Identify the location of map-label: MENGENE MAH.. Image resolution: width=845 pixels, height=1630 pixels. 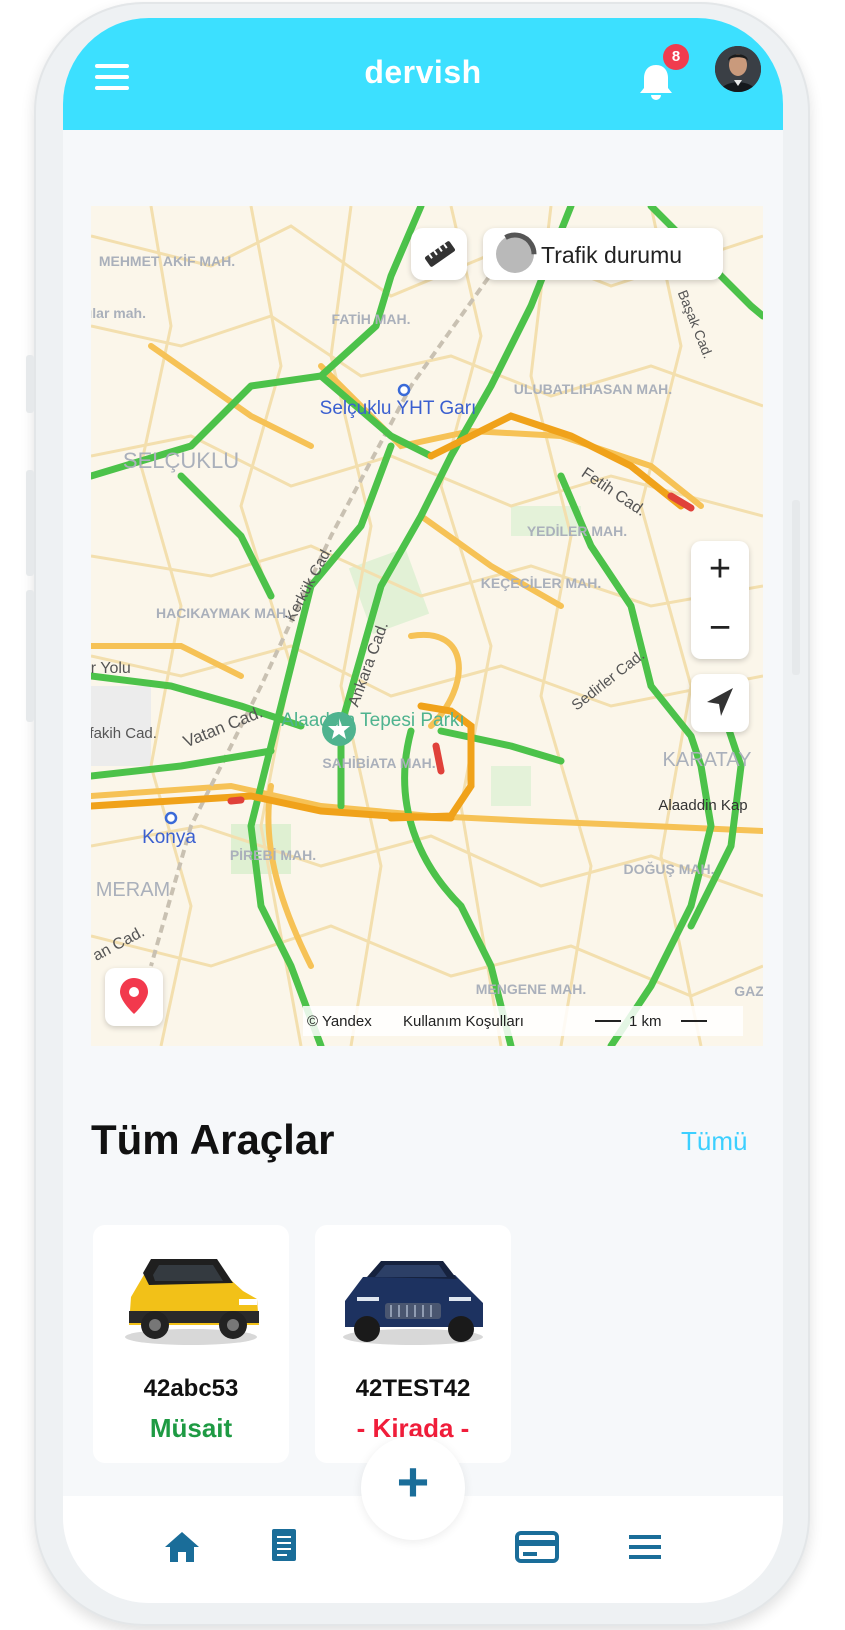
(531, 989).